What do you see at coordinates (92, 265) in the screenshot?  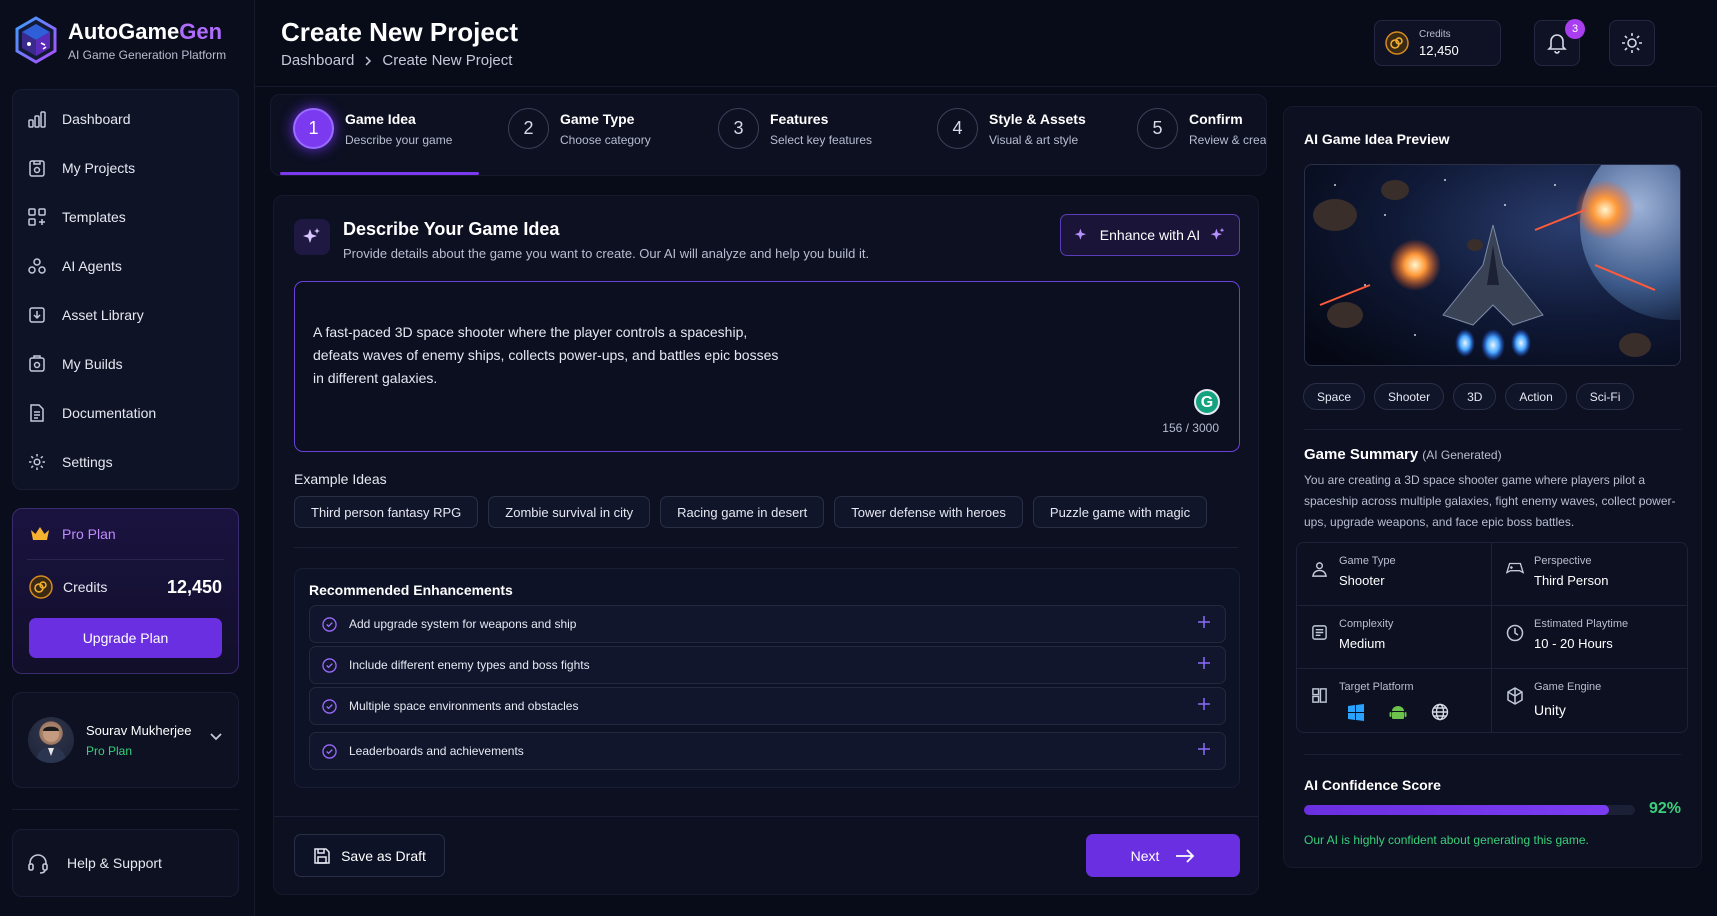 I see `sidebar-item-label: AI Agents` at bounding box center [92, 265].